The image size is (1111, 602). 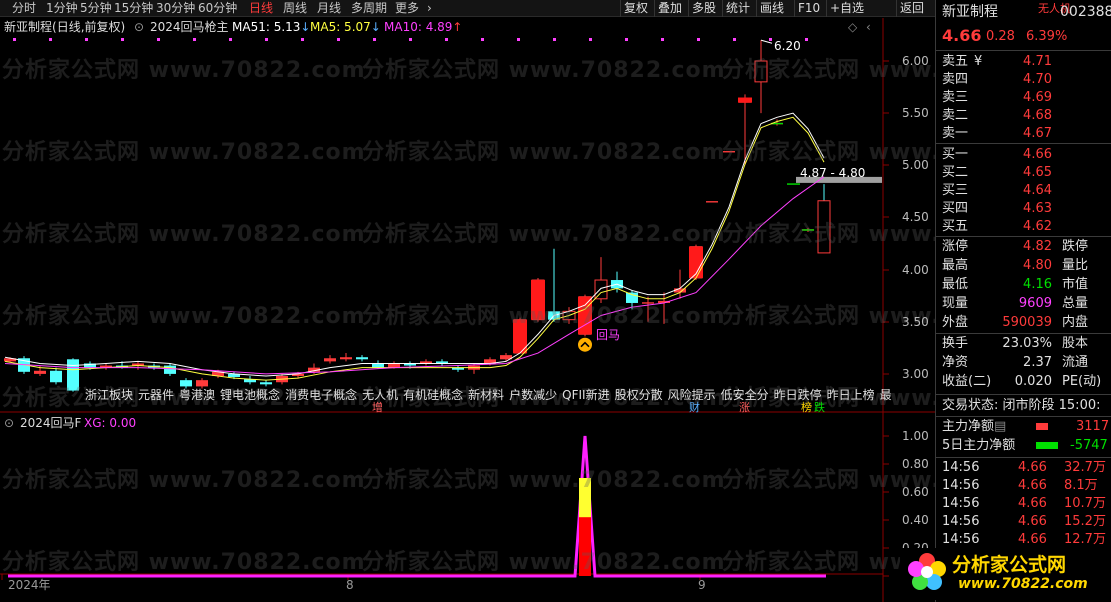 What do you see at coordinates (139, 27) in the screenshot?
I see `formula-collapse-icon: ⊙` at bounding box center [139, 27].